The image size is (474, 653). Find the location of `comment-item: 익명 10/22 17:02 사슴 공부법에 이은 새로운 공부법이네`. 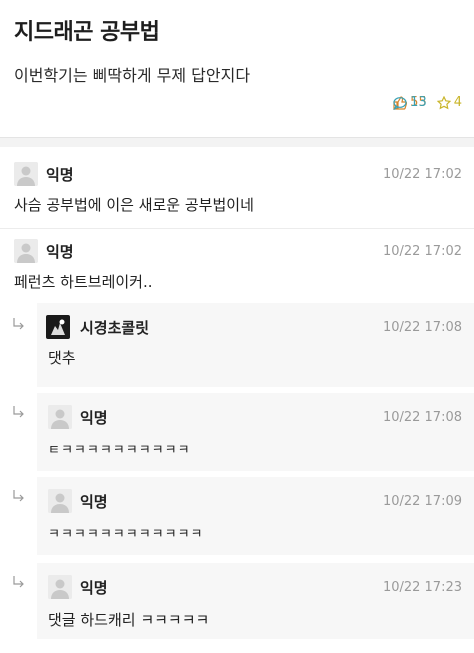

comment-item: 익명 10/22 17:02 사슴 공부법에 이은 새로운 공부법이네 is located at coordinates (237, 188).